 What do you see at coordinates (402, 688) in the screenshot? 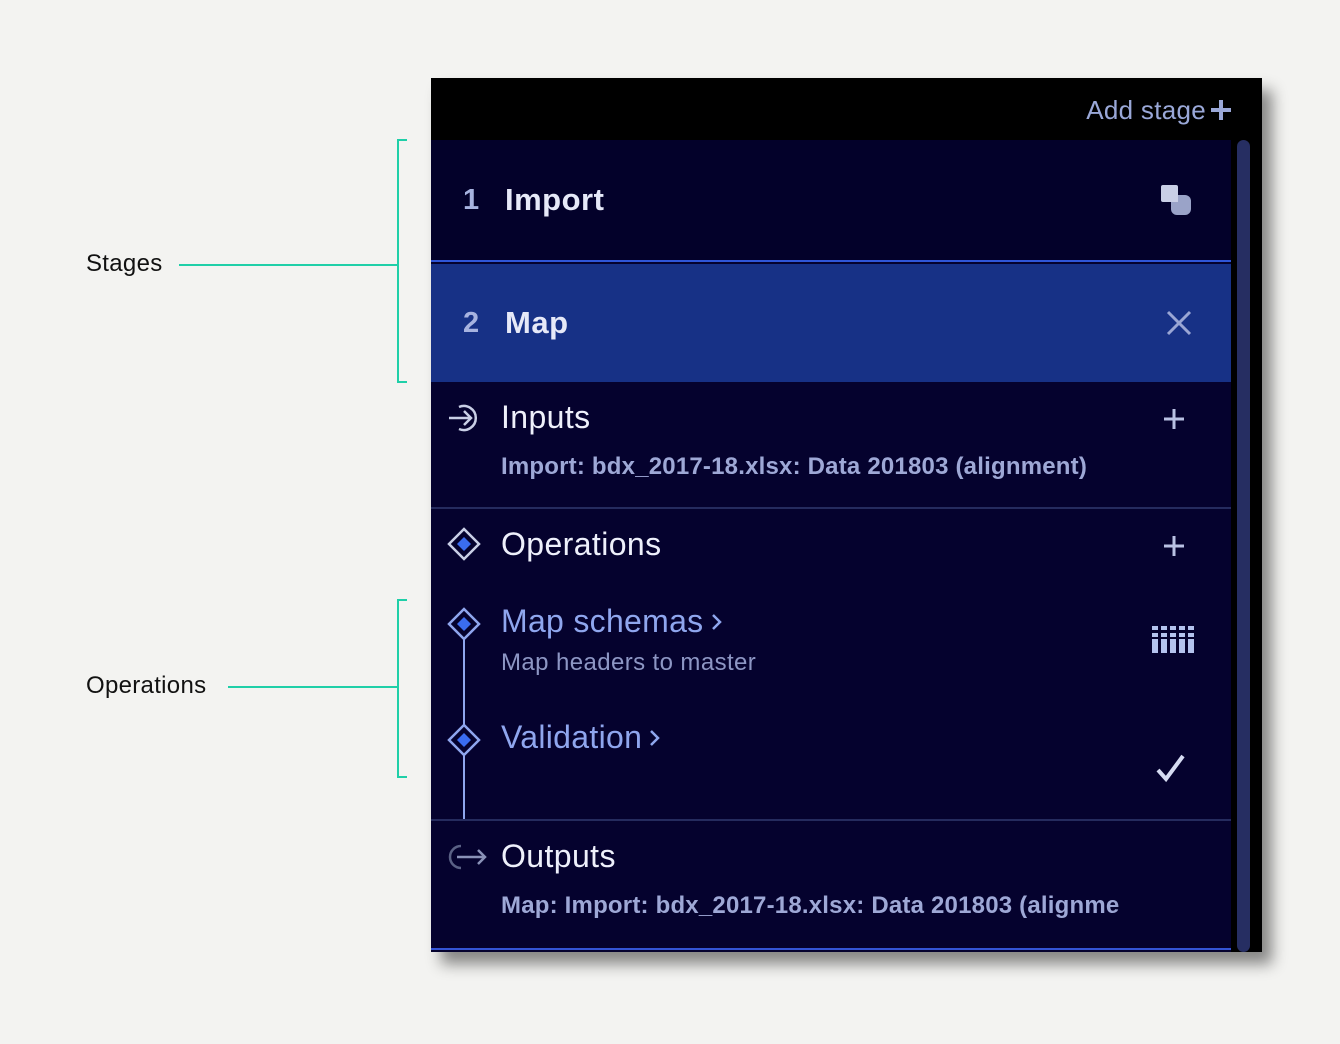
I see `annotation-operations-bracket` at bounding box center [402, 688].